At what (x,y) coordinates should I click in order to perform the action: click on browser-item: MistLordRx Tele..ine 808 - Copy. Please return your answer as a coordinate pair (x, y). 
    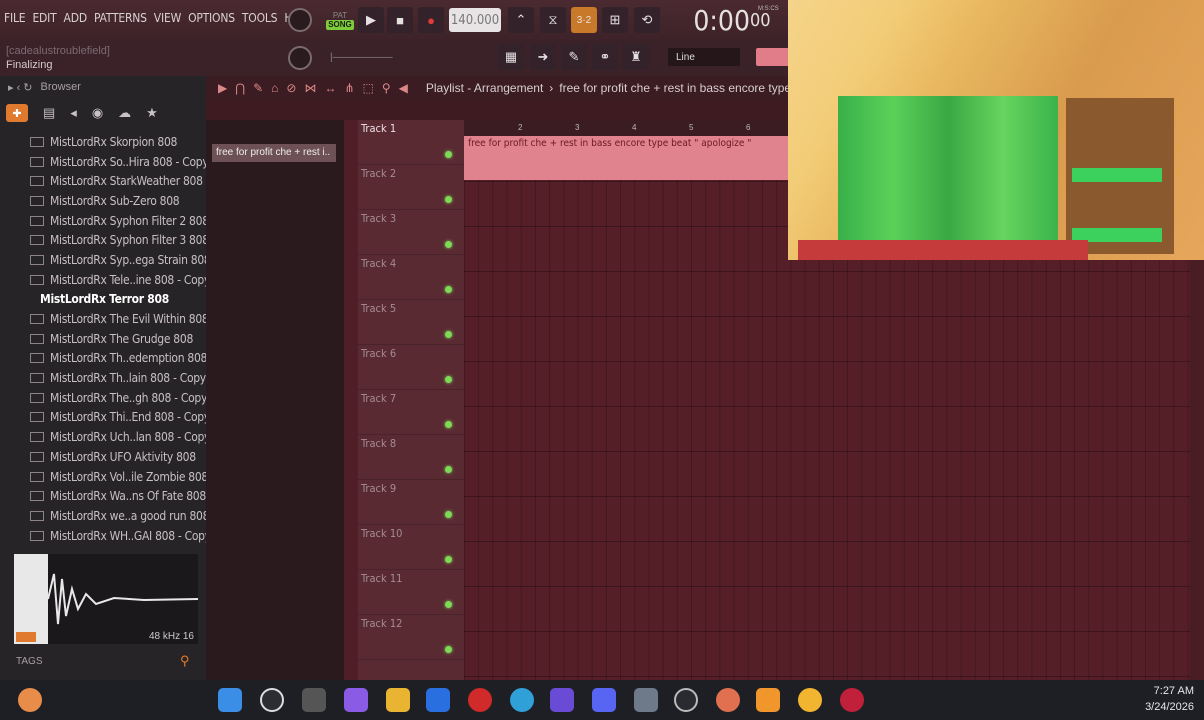
    Looking at the image, I should click on (103, 280).